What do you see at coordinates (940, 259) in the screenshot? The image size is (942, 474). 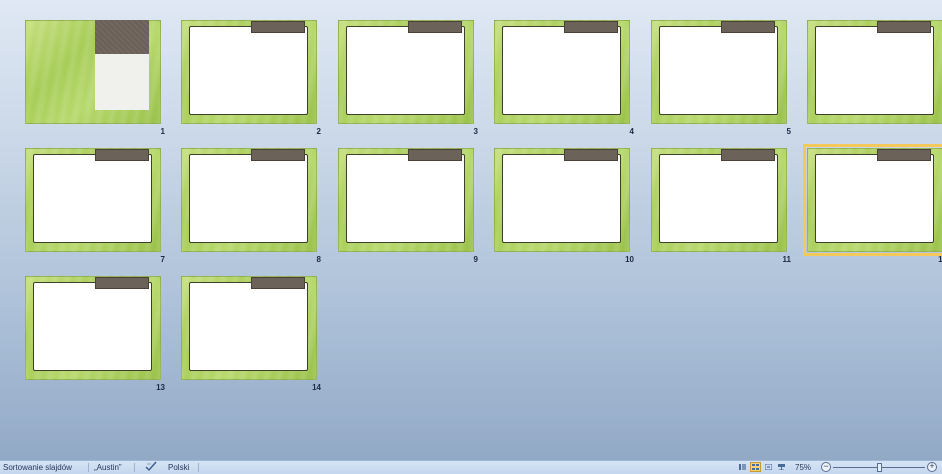 I see `slide-number: 12` at bounding box center [940, 259].